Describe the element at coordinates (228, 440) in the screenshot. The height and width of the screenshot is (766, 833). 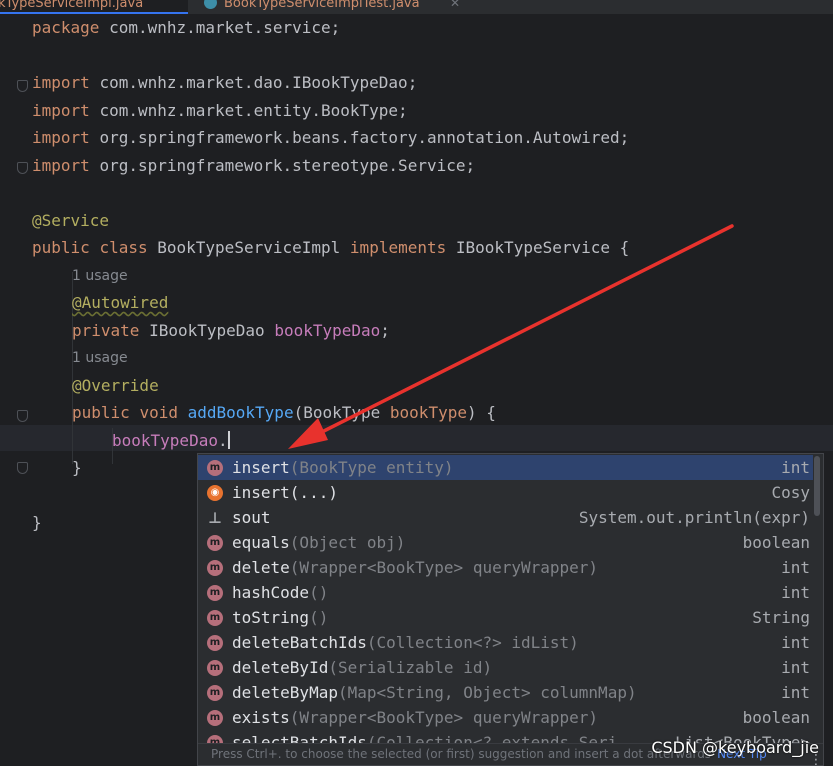
I see `text-caret` at that location.